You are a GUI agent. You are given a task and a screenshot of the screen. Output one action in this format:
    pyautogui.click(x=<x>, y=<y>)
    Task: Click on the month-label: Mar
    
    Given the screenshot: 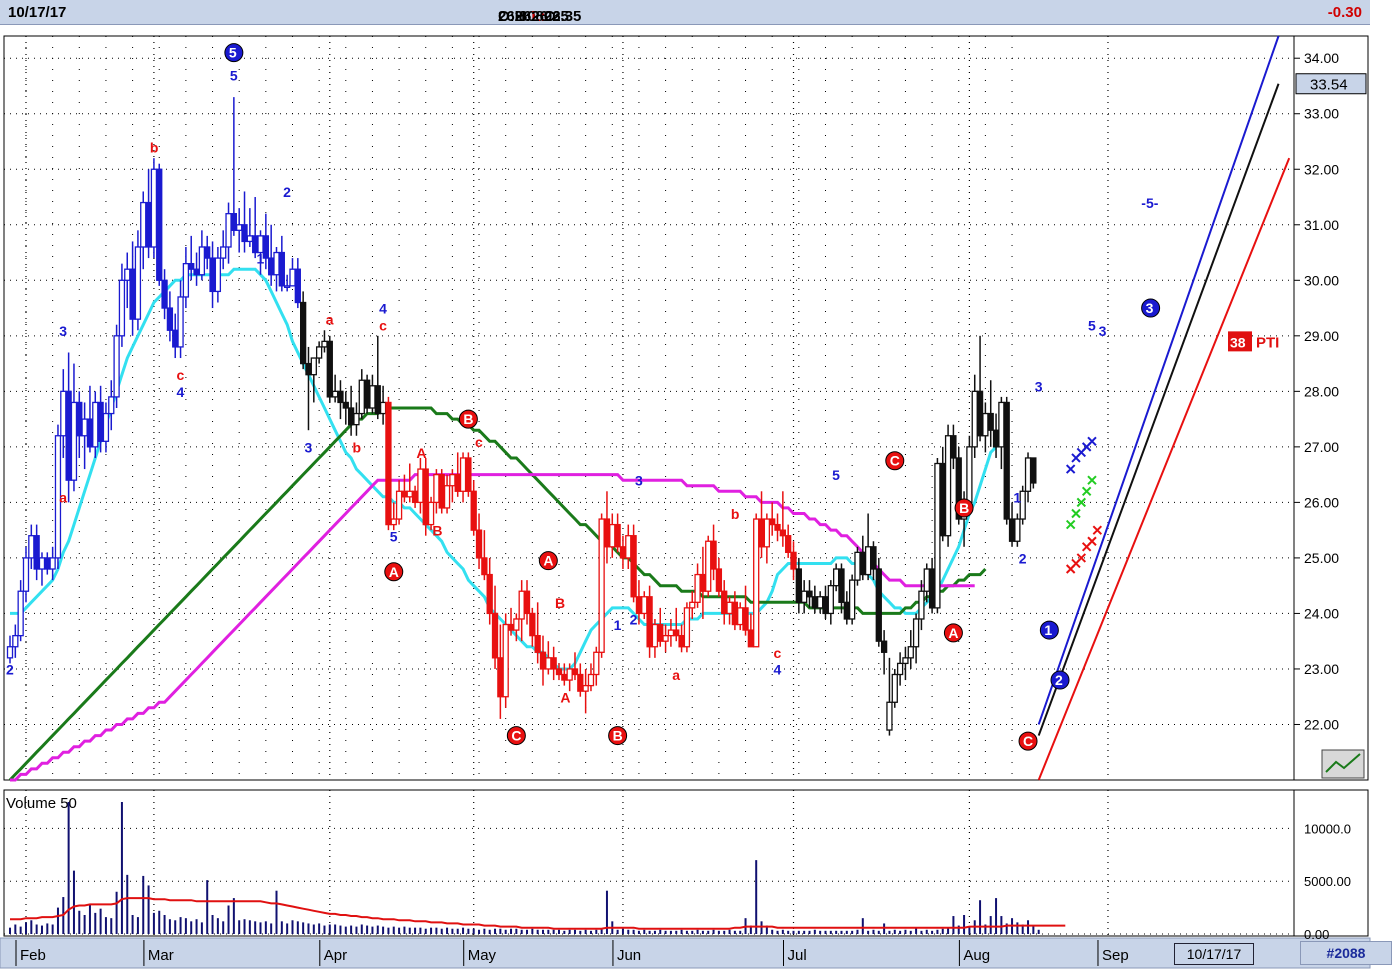 What is the action you would take?
    pyautogui.click(x=161, y=955)
    